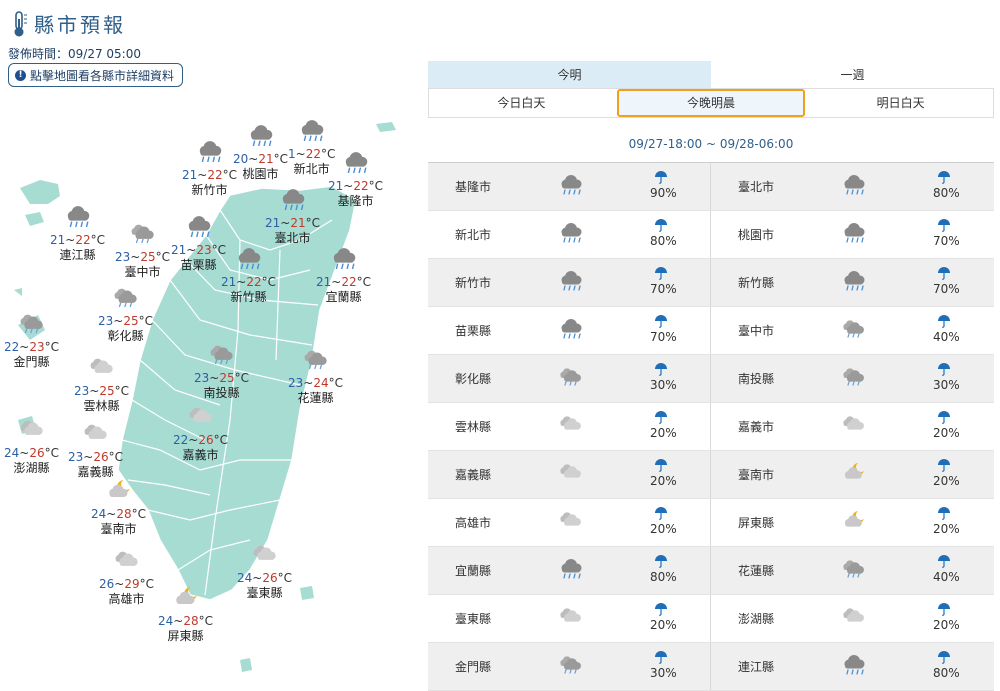  I want to click on map-city: 21~22°C 新竹縣, so click(248, 276).